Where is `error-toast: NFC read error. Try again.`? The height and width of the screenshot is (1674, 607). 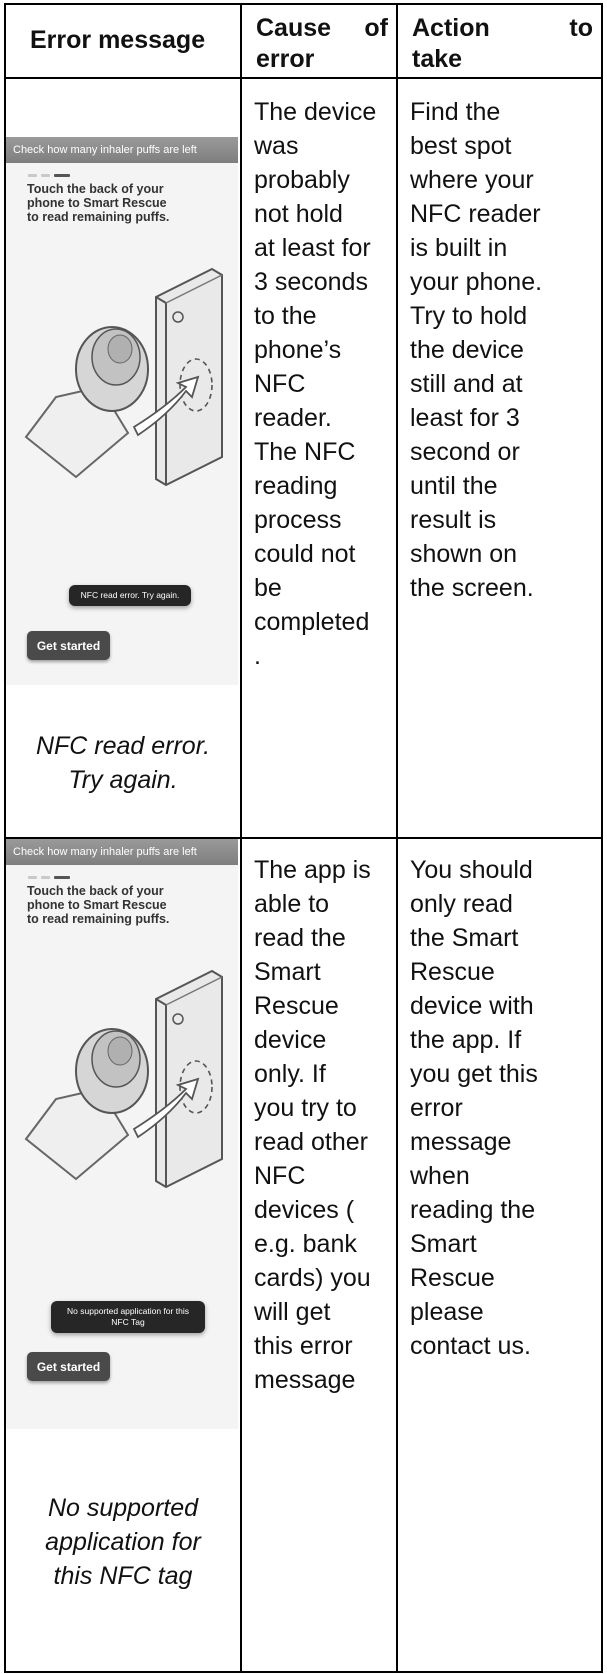 error-toast: NFC read error. Try again. is located at coordinates (130, 595).